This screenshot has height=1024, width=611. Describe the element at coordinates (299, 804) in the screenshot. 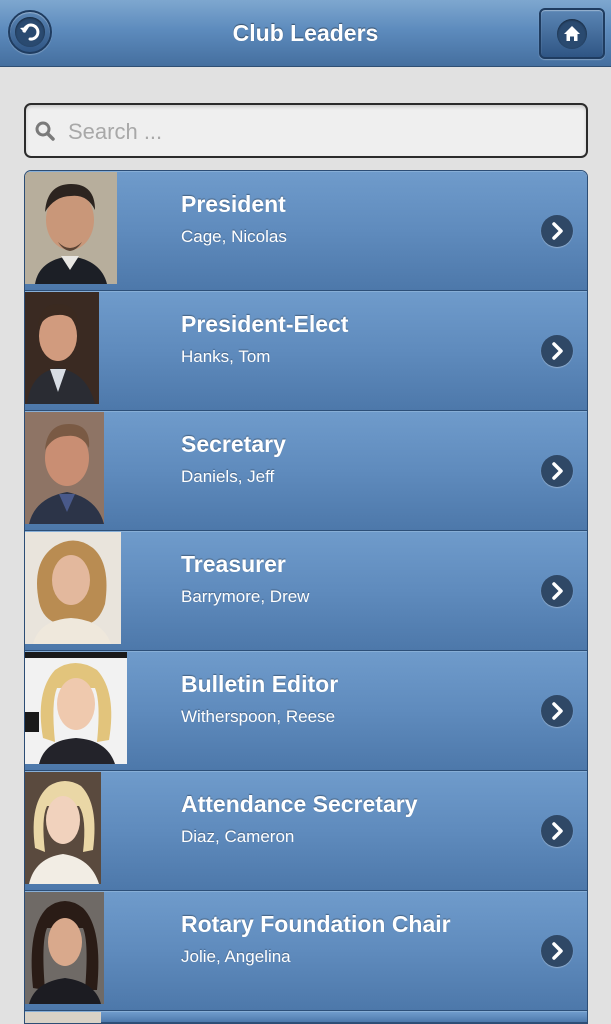

I see `leader-role: Attendance Secretary` at that location.